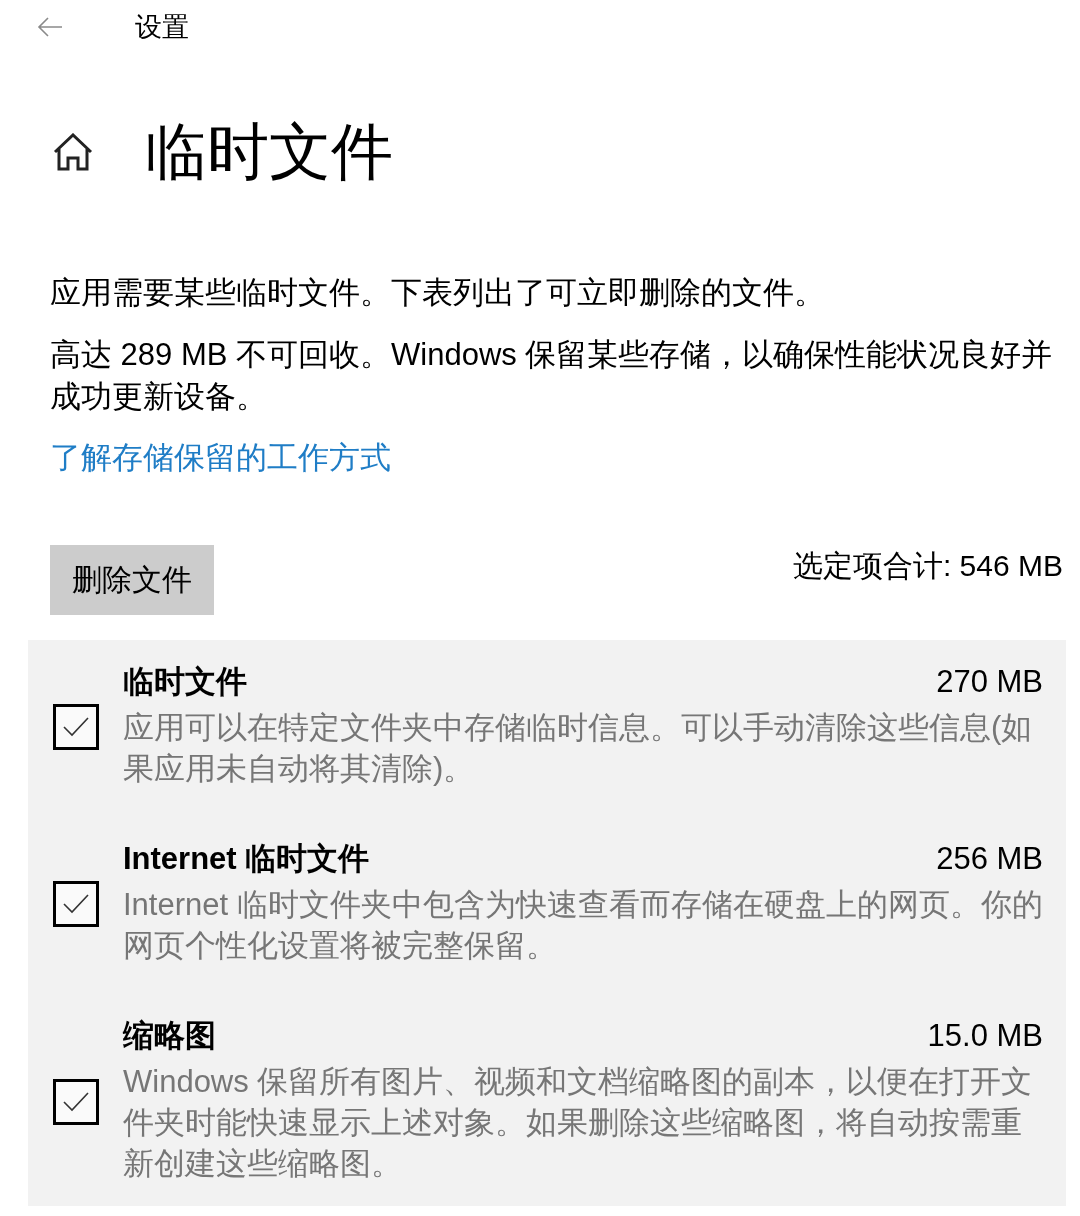  What do you see at coordinates (985, 1036) in the screenshot?
I see `item-size: 15.0 MB` at bounding box center [985, 1036].